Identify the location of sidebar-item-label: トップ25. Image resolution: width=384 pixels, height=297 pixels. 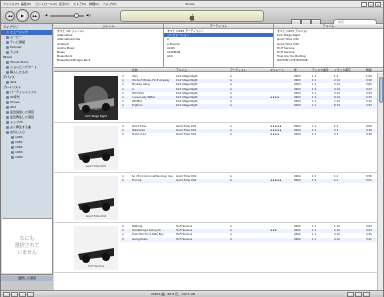
(16, 122).